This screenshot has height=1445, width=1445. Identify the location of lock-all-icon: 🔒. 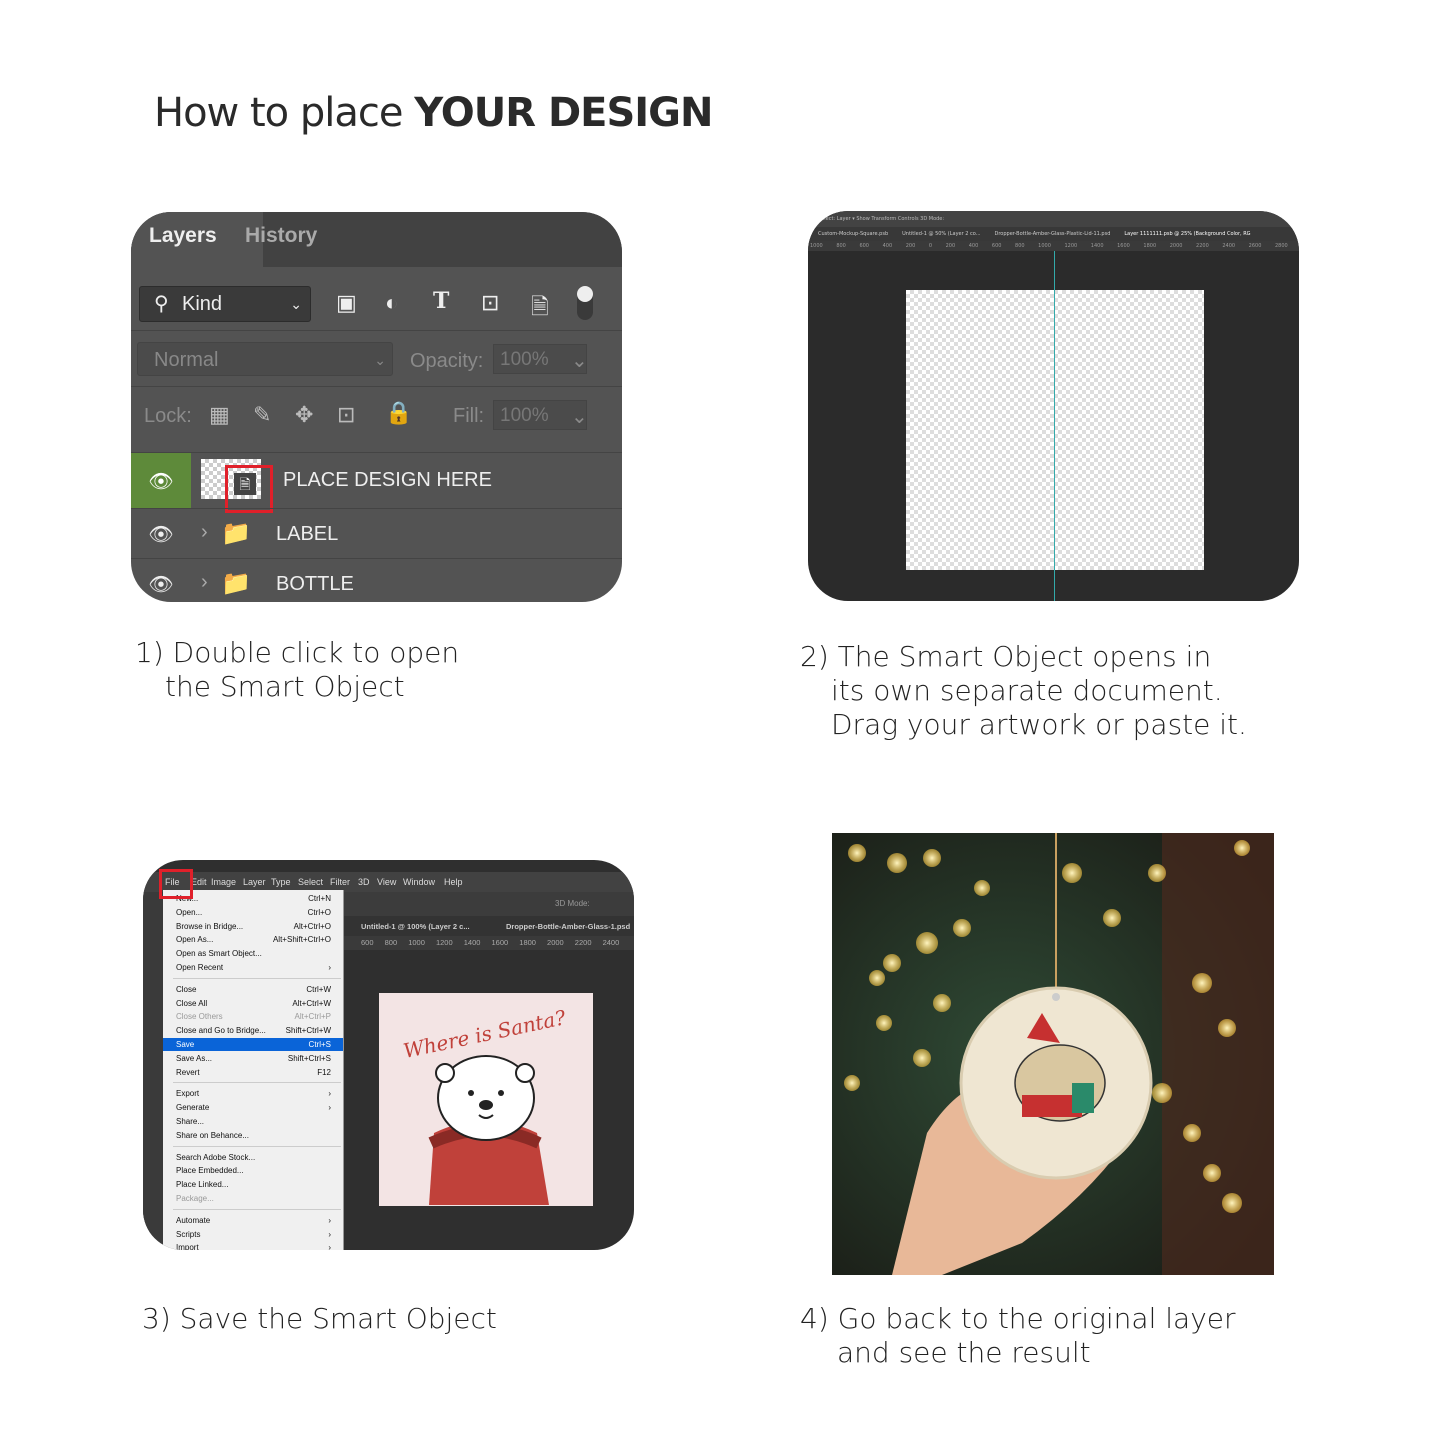
(398, 413).